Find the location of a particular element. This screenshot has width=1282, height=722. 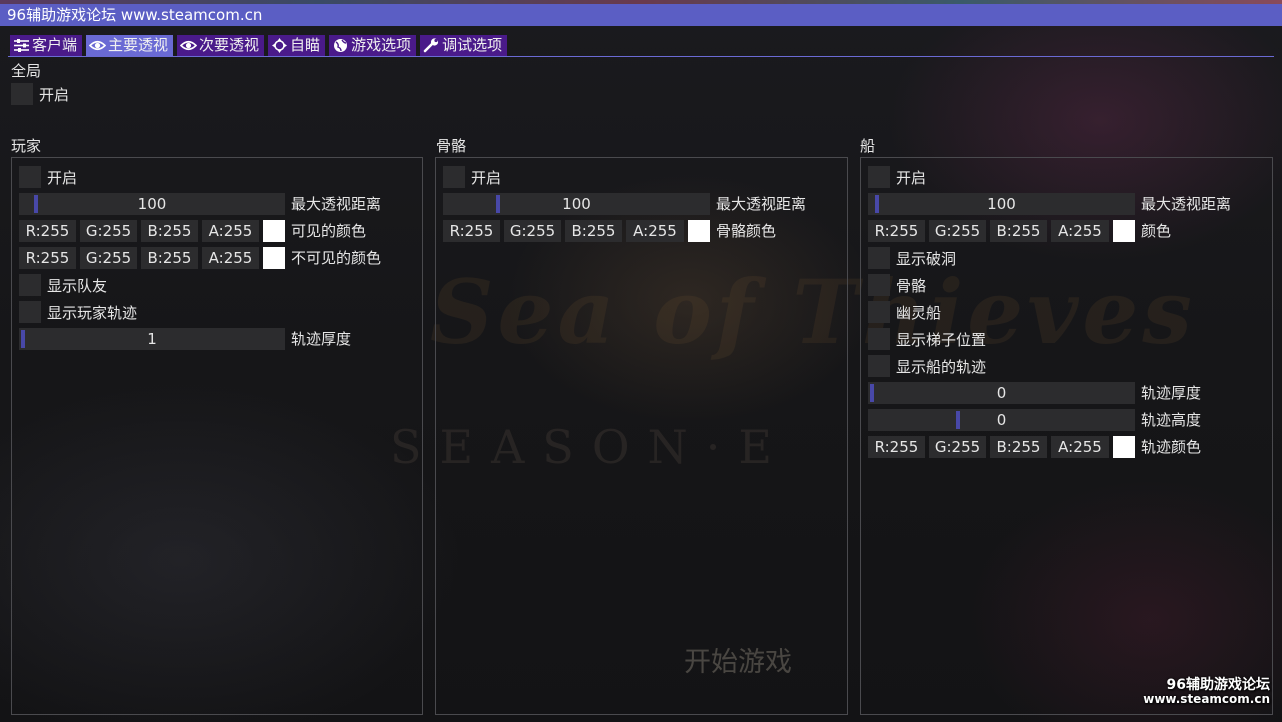

ship-show-trail-checkbox is located at coordinates (879, 366).